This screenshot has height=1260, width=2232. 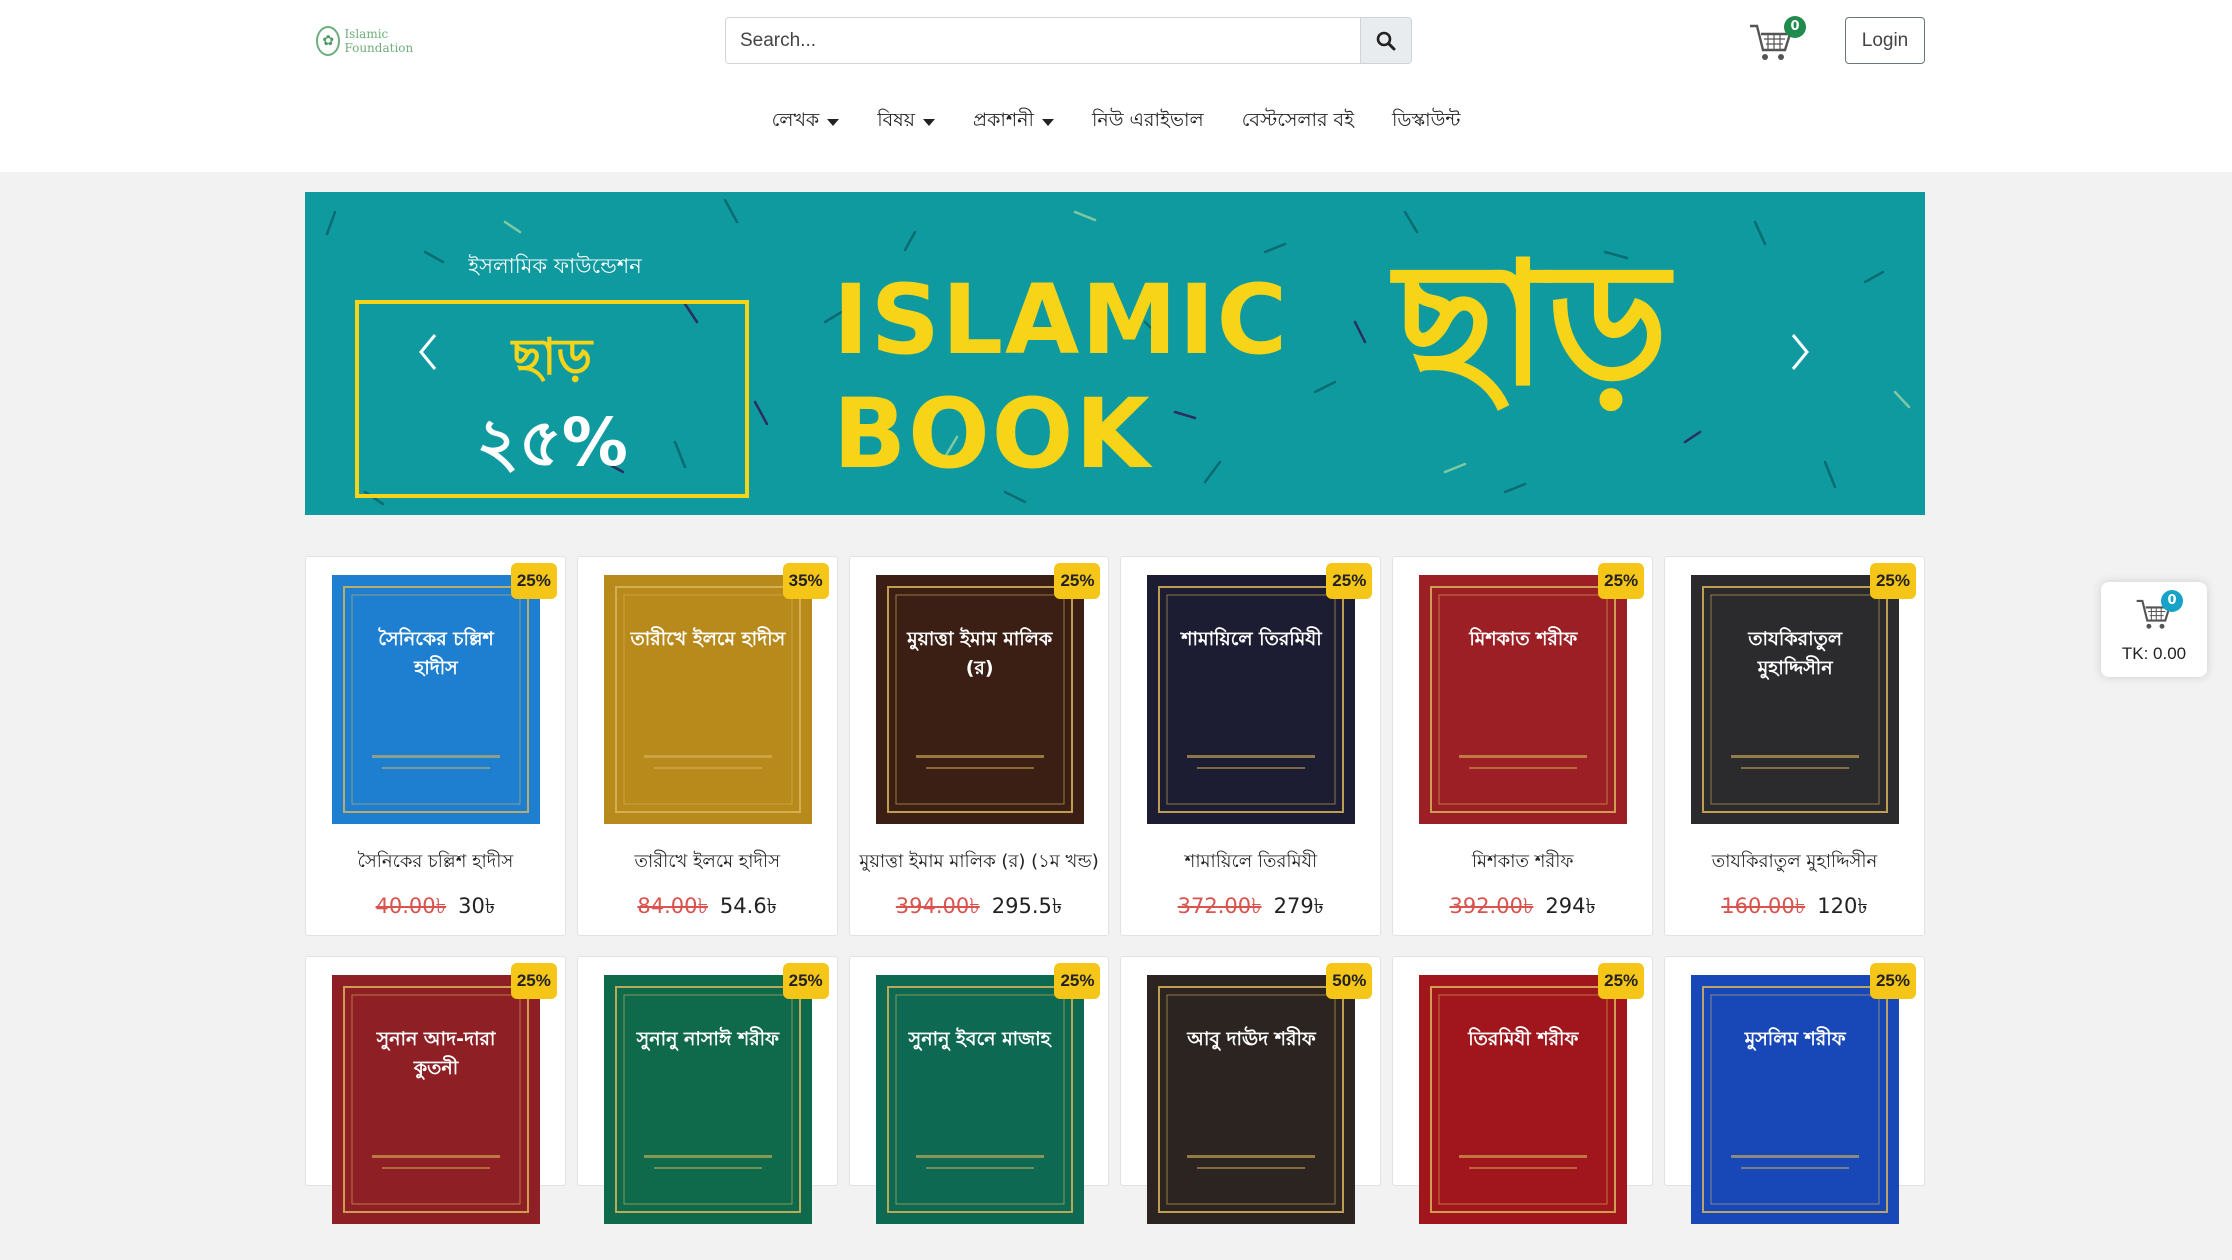 I want to click on book-cover-image: মুসলিম শরীফ, so click(x=1795, y=1099).